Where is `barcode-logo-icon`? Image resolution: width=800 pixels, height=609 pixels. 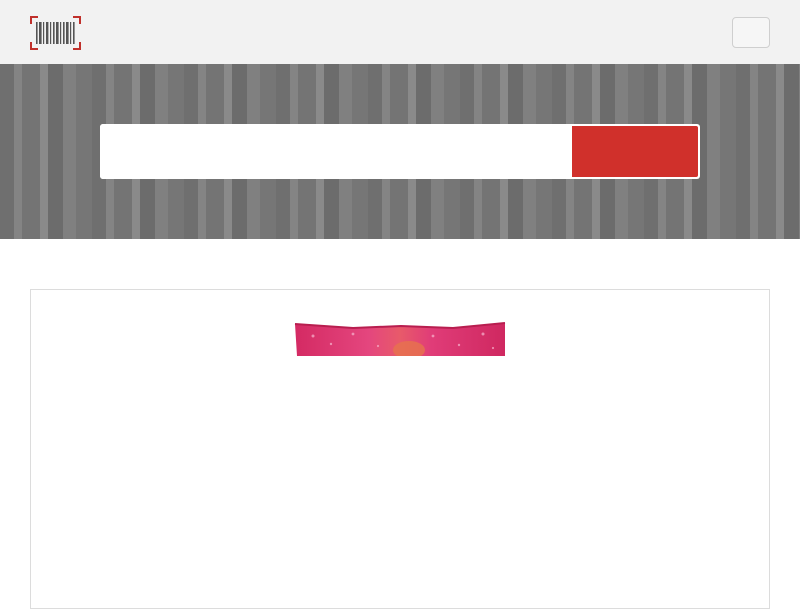 barcode-logo-icon is located at coordinates (55, 33).